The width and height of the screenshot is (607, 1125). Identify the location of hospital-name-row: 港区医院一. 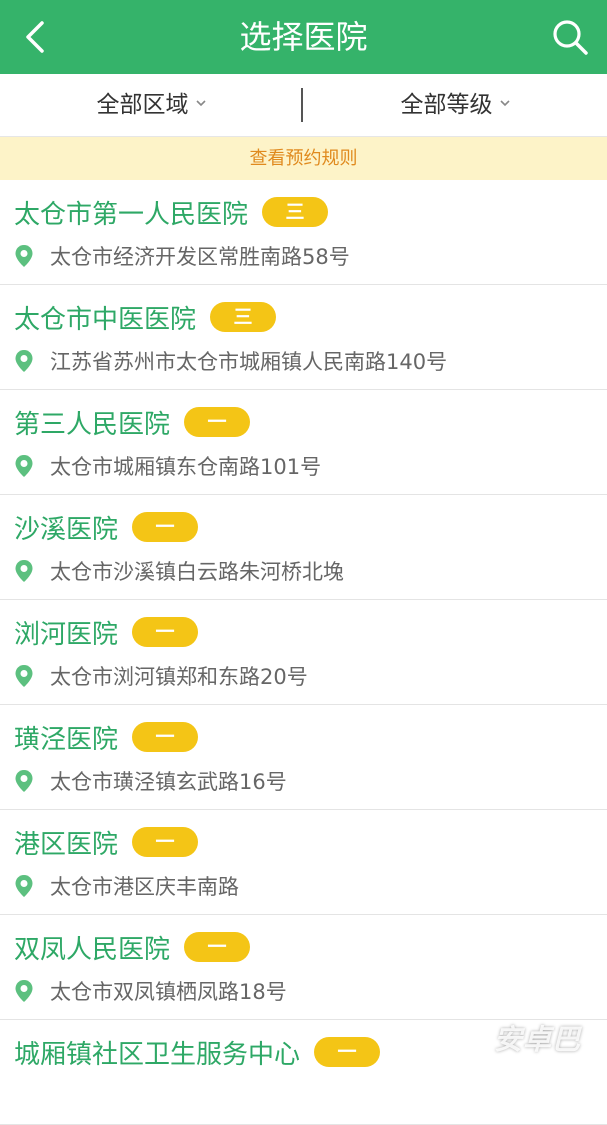
(106, 842).